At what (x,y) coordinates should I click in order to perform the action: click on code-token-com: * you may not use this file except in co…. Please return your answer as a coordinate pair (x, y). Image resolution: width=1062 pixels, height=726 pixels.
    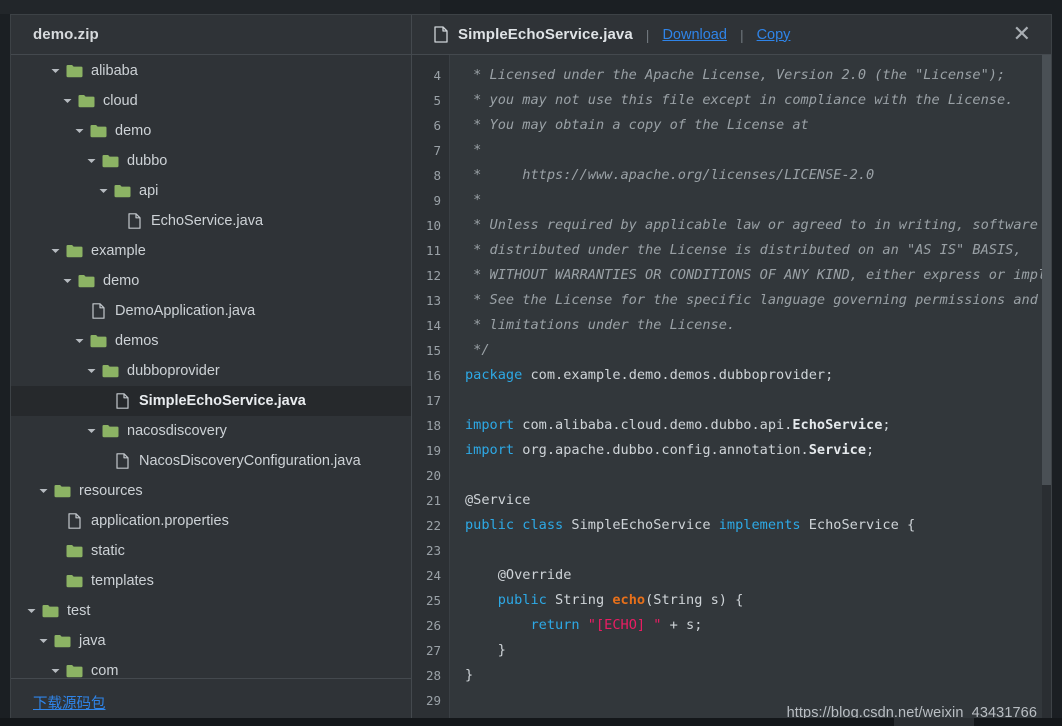
    Looking at the image, I should click on (739, 100).